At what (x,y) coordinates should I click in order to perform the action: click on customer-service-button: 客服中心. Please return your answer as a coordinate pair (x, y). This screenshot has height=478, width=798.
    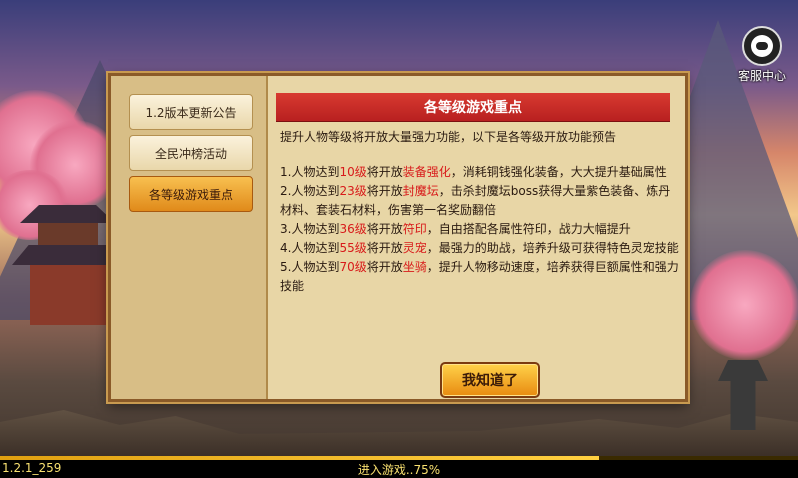
    Looking at the image, I should click on (762, 55).